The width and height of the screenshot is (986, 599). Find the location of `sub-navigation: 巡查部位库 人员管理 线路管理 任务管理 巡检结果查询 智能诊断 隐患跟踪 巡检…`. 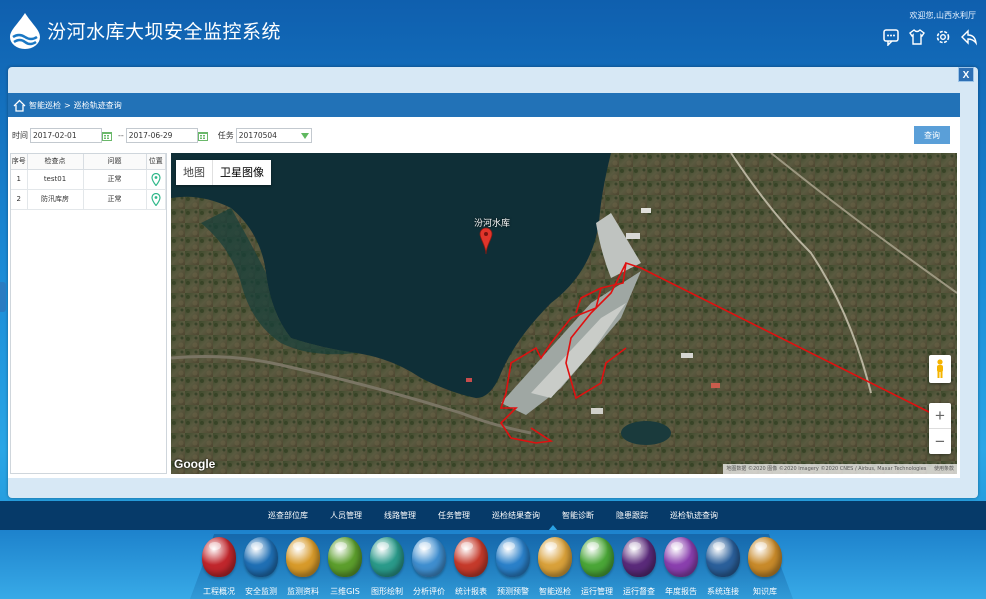

sub-navigation: 巡查部位库 人员管理 线路管理 任务管理 巡检结果查询 智能诊断 隐患跟踪 巡检… is located at coordinates (493, 515).